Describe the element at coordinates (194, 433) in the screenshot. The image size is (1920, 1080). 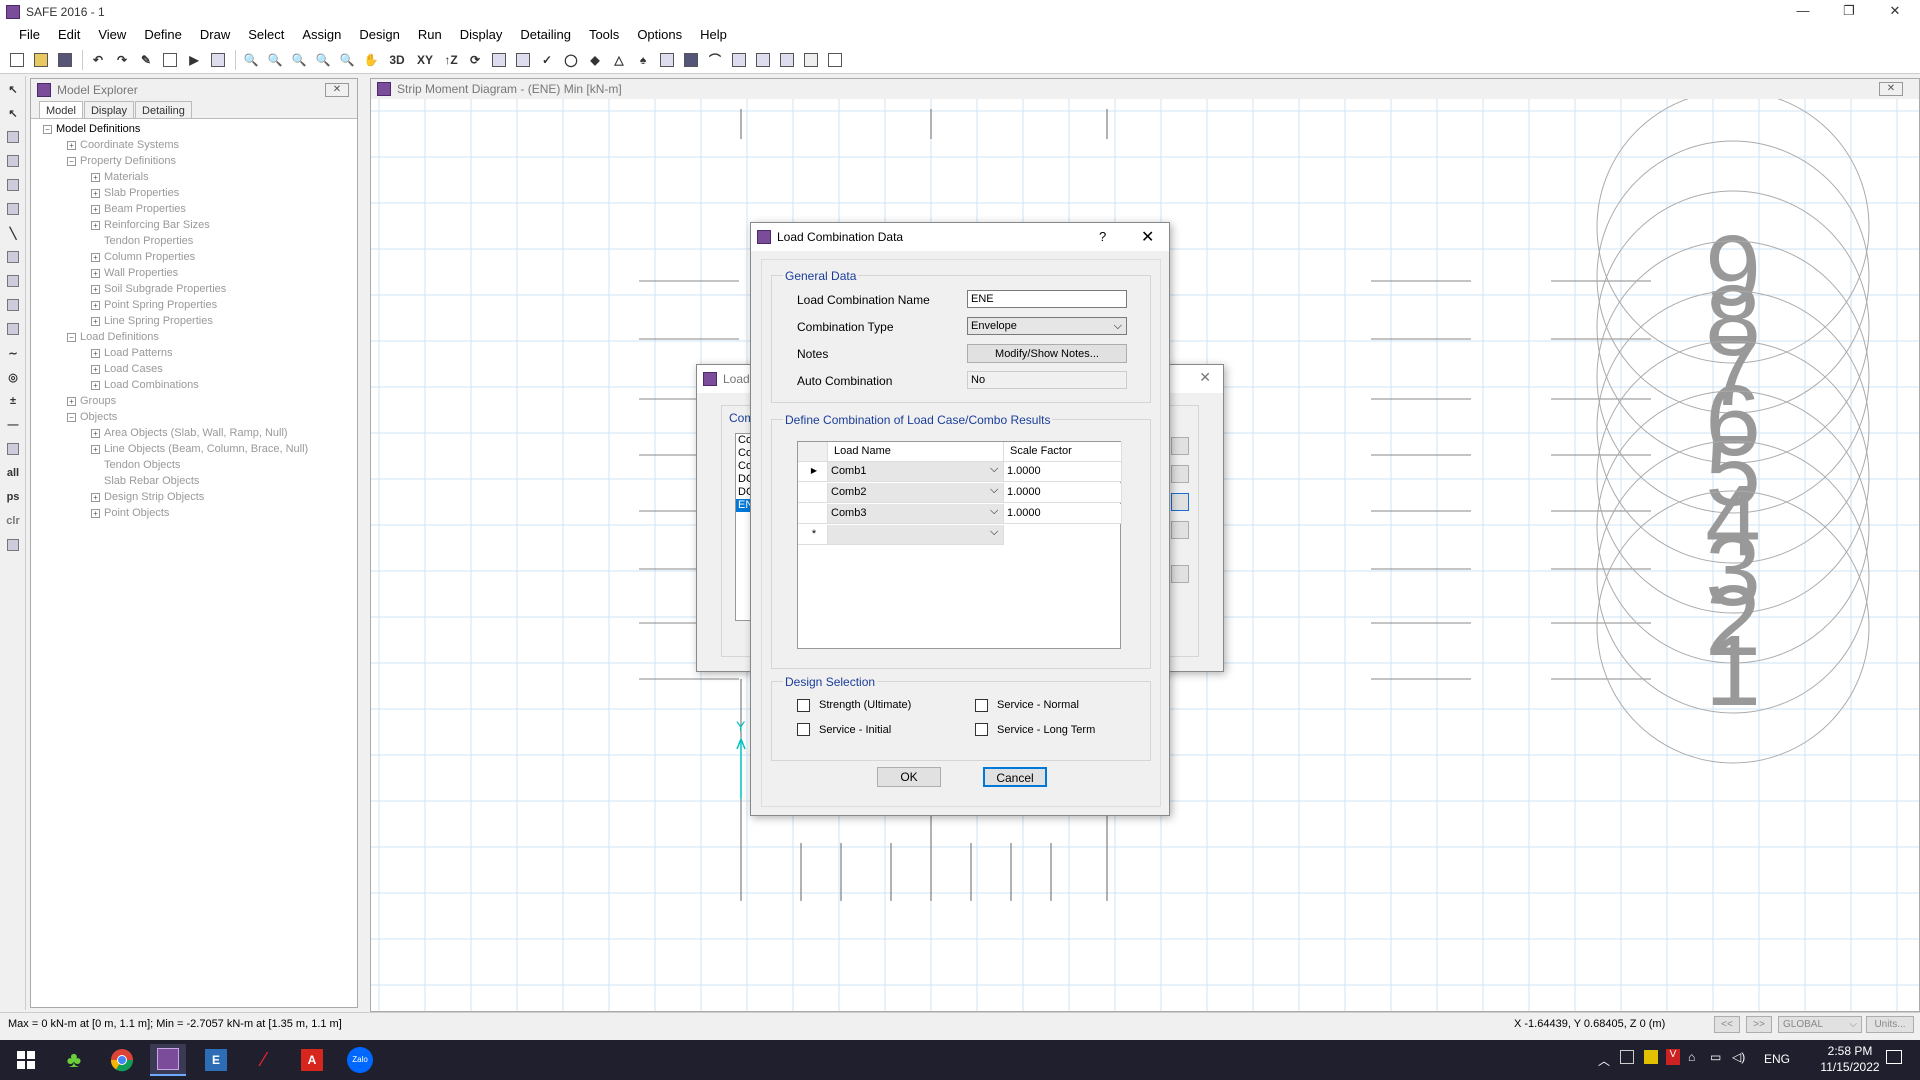
I see `tree-node: + Area Objects (Slab, Wall, Ramp, Null)` at that location.